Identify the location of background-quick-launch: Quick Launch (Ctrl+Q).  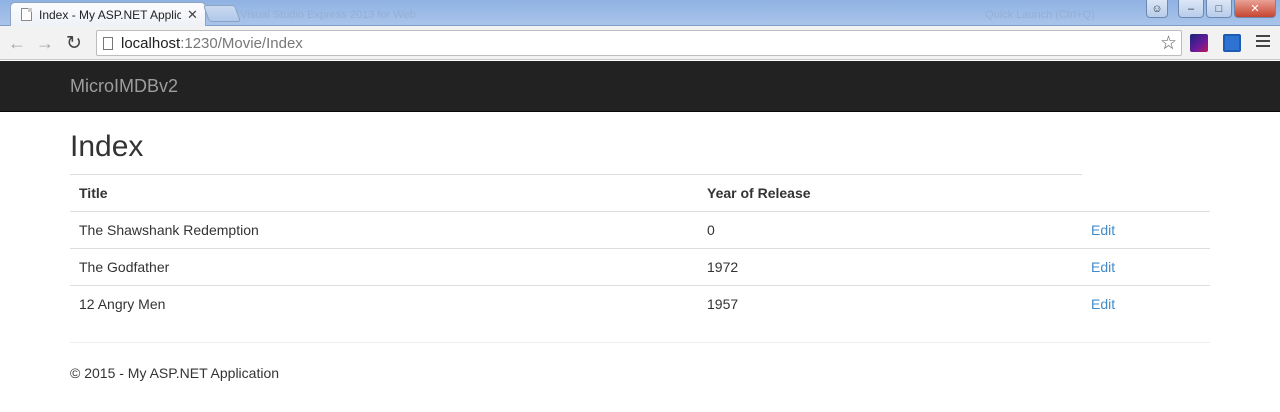
(1040, 15).